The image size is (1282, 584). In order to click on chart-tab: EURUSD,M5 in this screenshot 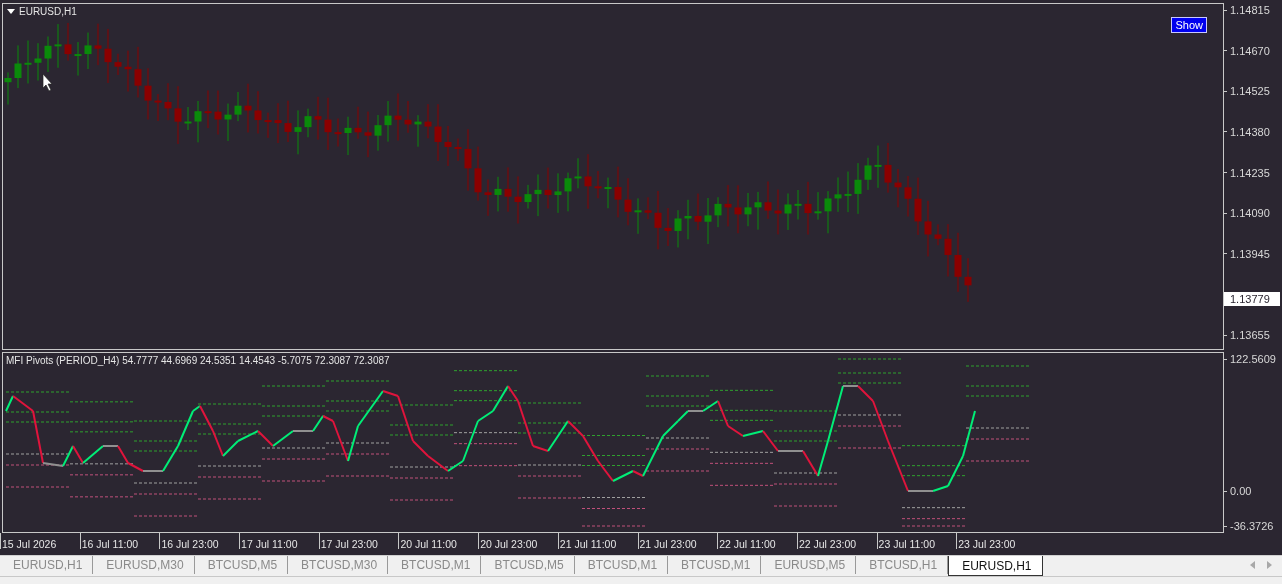, I will do `click(809, 565)`.